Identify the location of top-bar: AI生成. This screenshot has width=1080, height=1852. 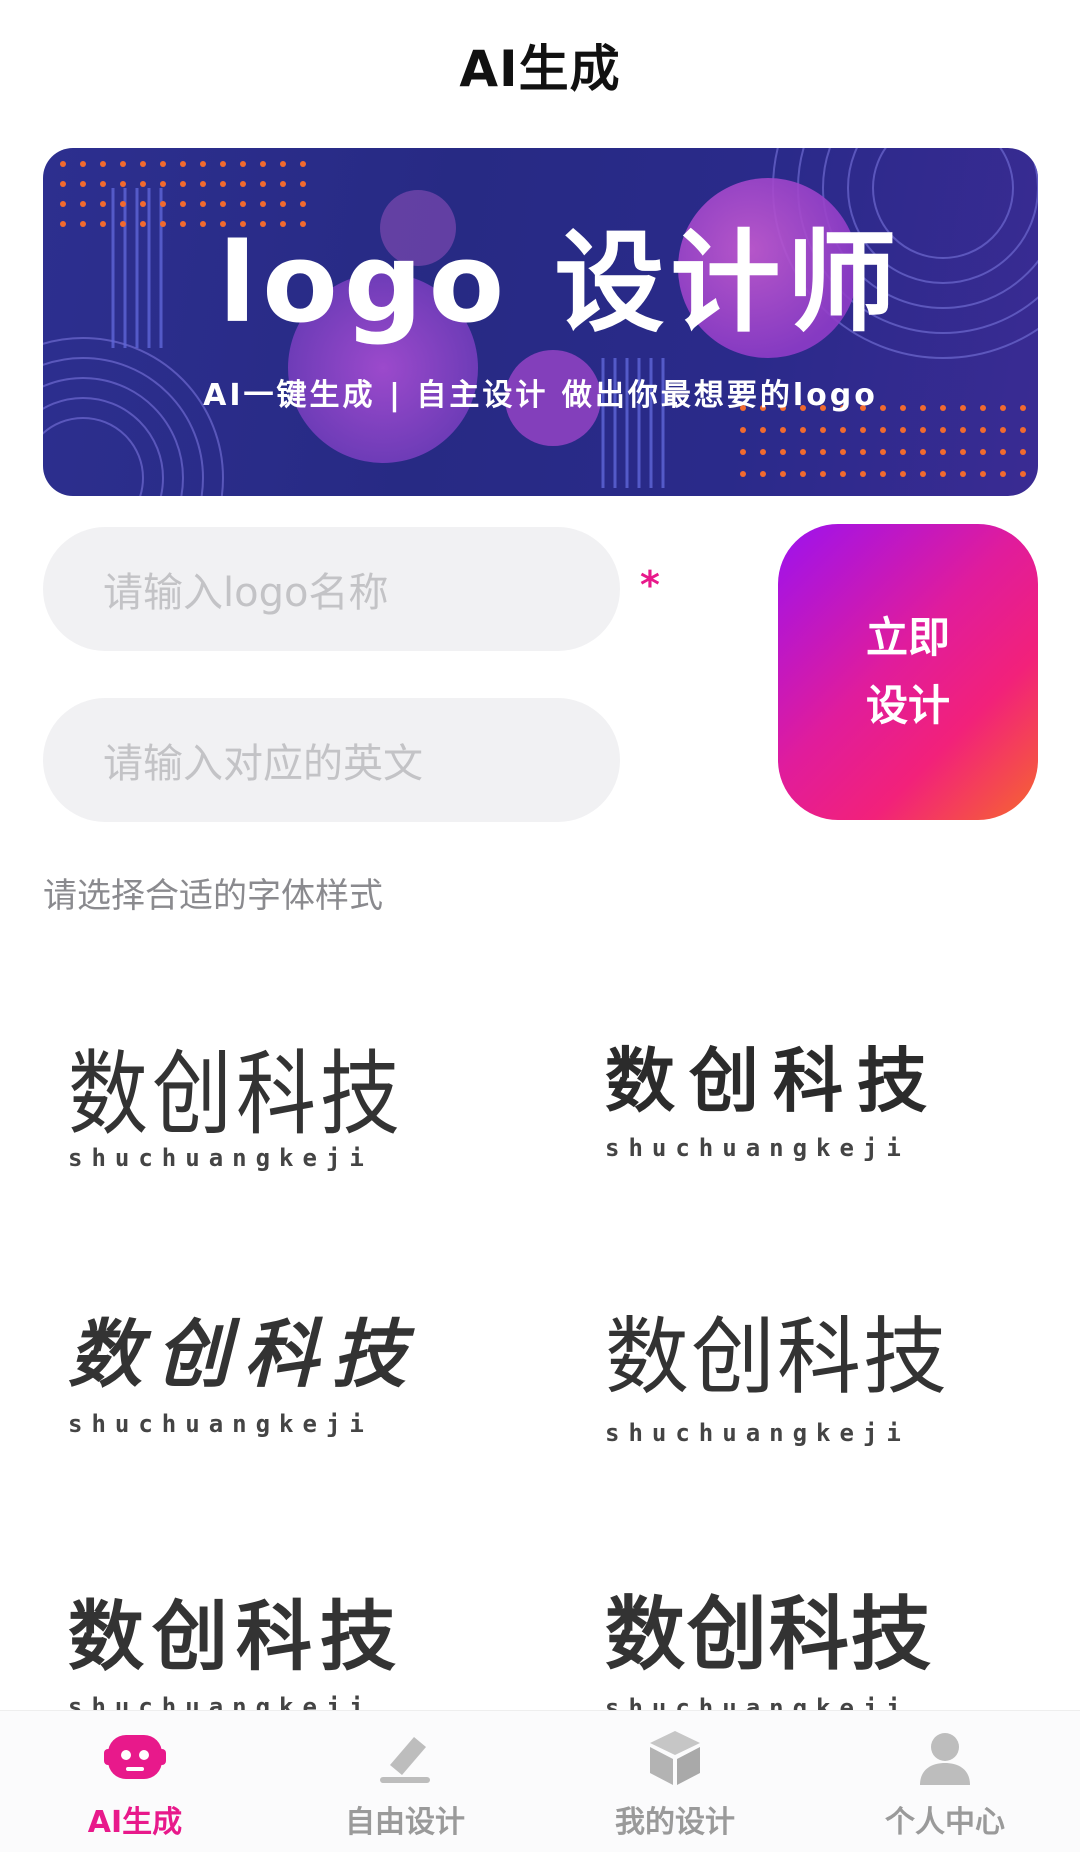
(540, 65).